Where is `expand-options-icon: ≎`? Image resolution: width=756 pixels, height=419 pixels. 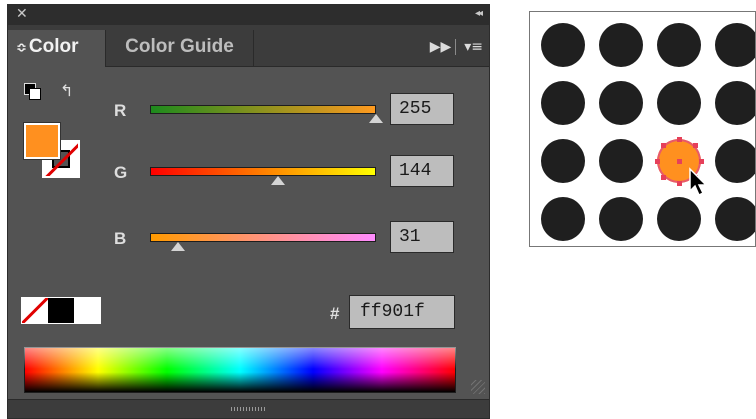 expand-options-icon: ≎ is located at coordinates (21, 48).